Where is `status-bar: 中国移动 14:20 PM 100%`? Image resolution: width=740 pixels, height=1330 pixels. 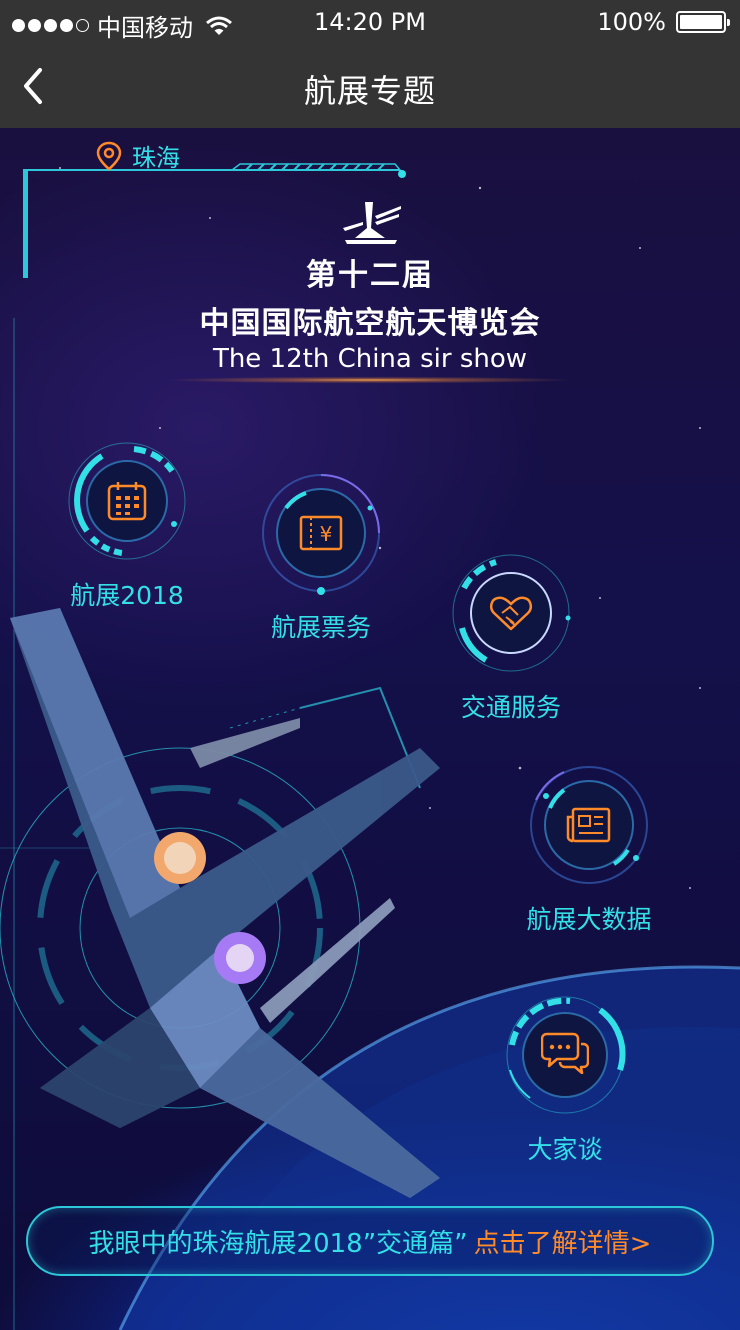
status-bar: 中国移动 14:20 PM 100% is located at coordinates (370, 22).